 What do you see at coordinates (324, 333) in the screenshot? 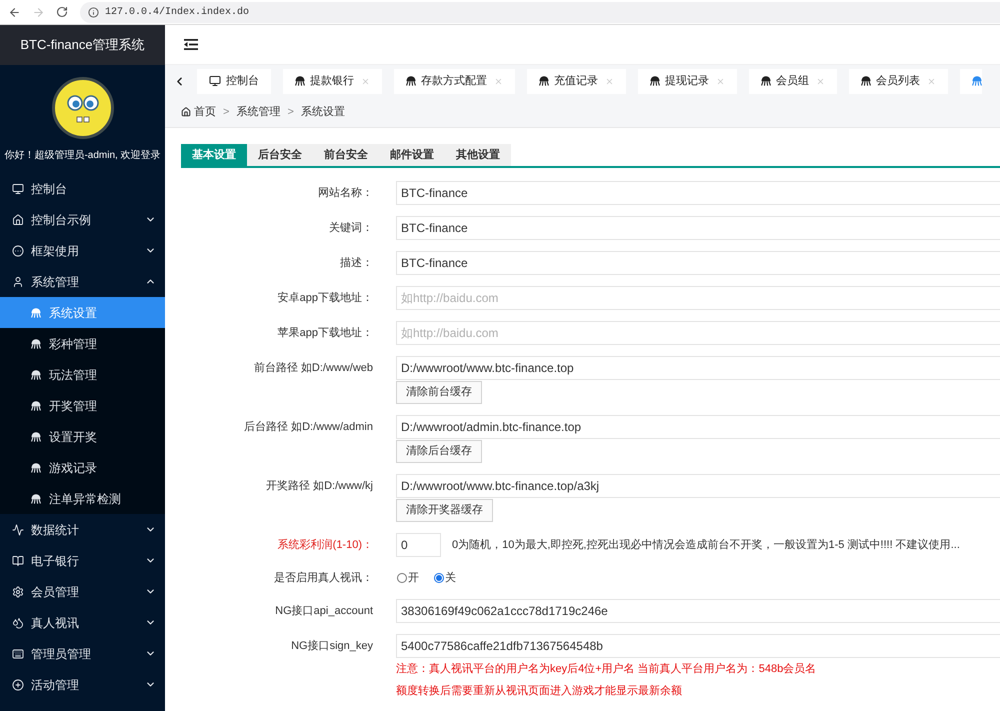
I see `field-label: 苹果app下载地址：` at bounding box center [324, 333].